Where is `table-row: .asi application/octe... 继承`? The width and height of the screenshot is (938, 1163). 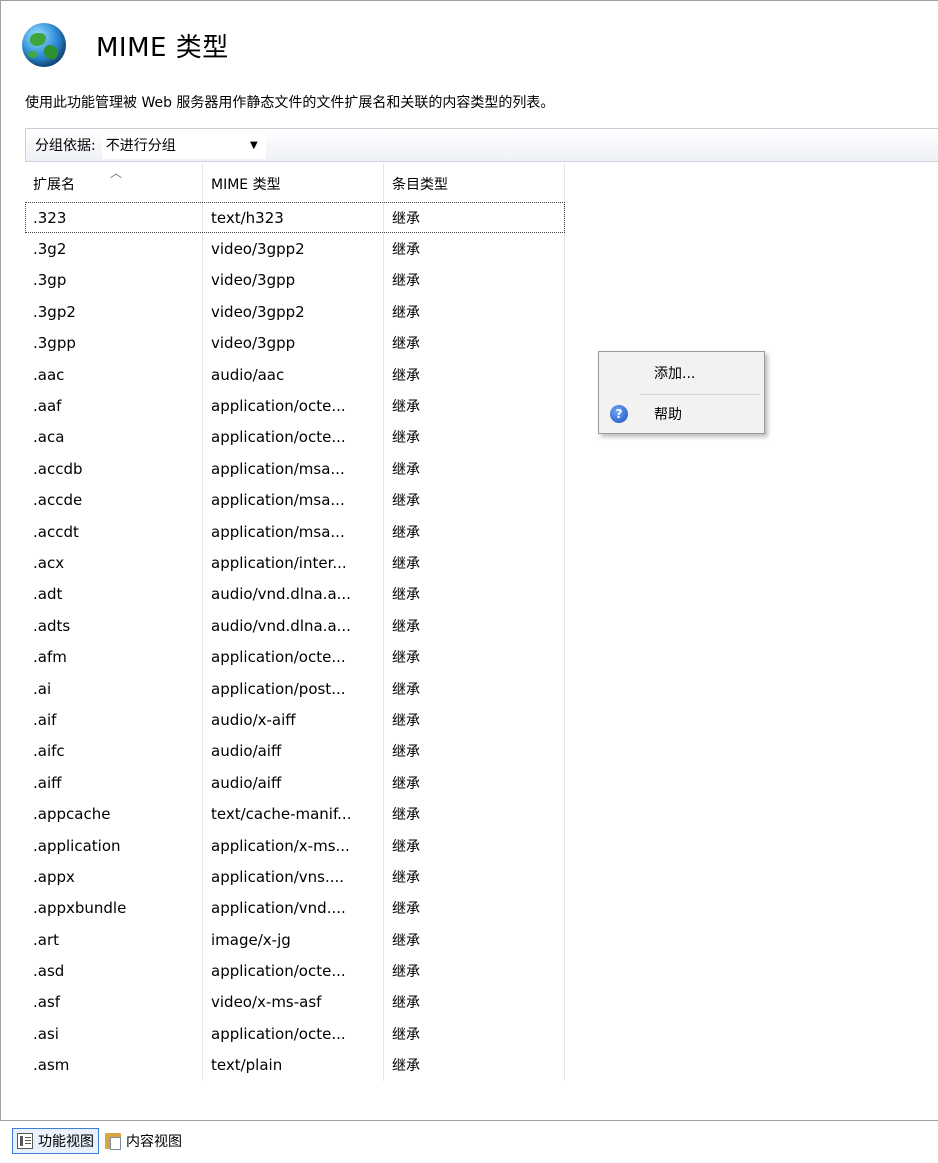 table-row: .asi application/octe... 继承 is located at coordinates (295, 1034).